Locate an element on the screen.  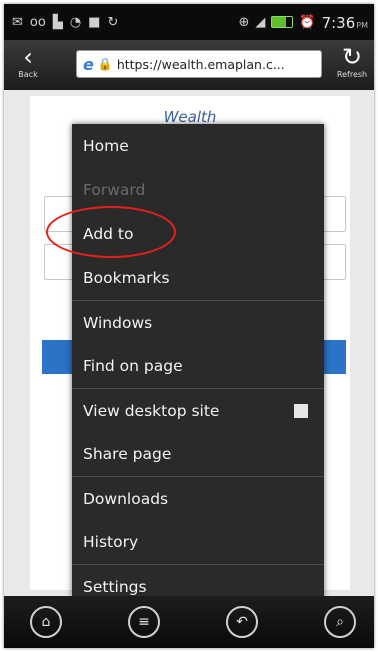
menu-item-bookmarks: Bookmarks is located at coordinates (198, 278).